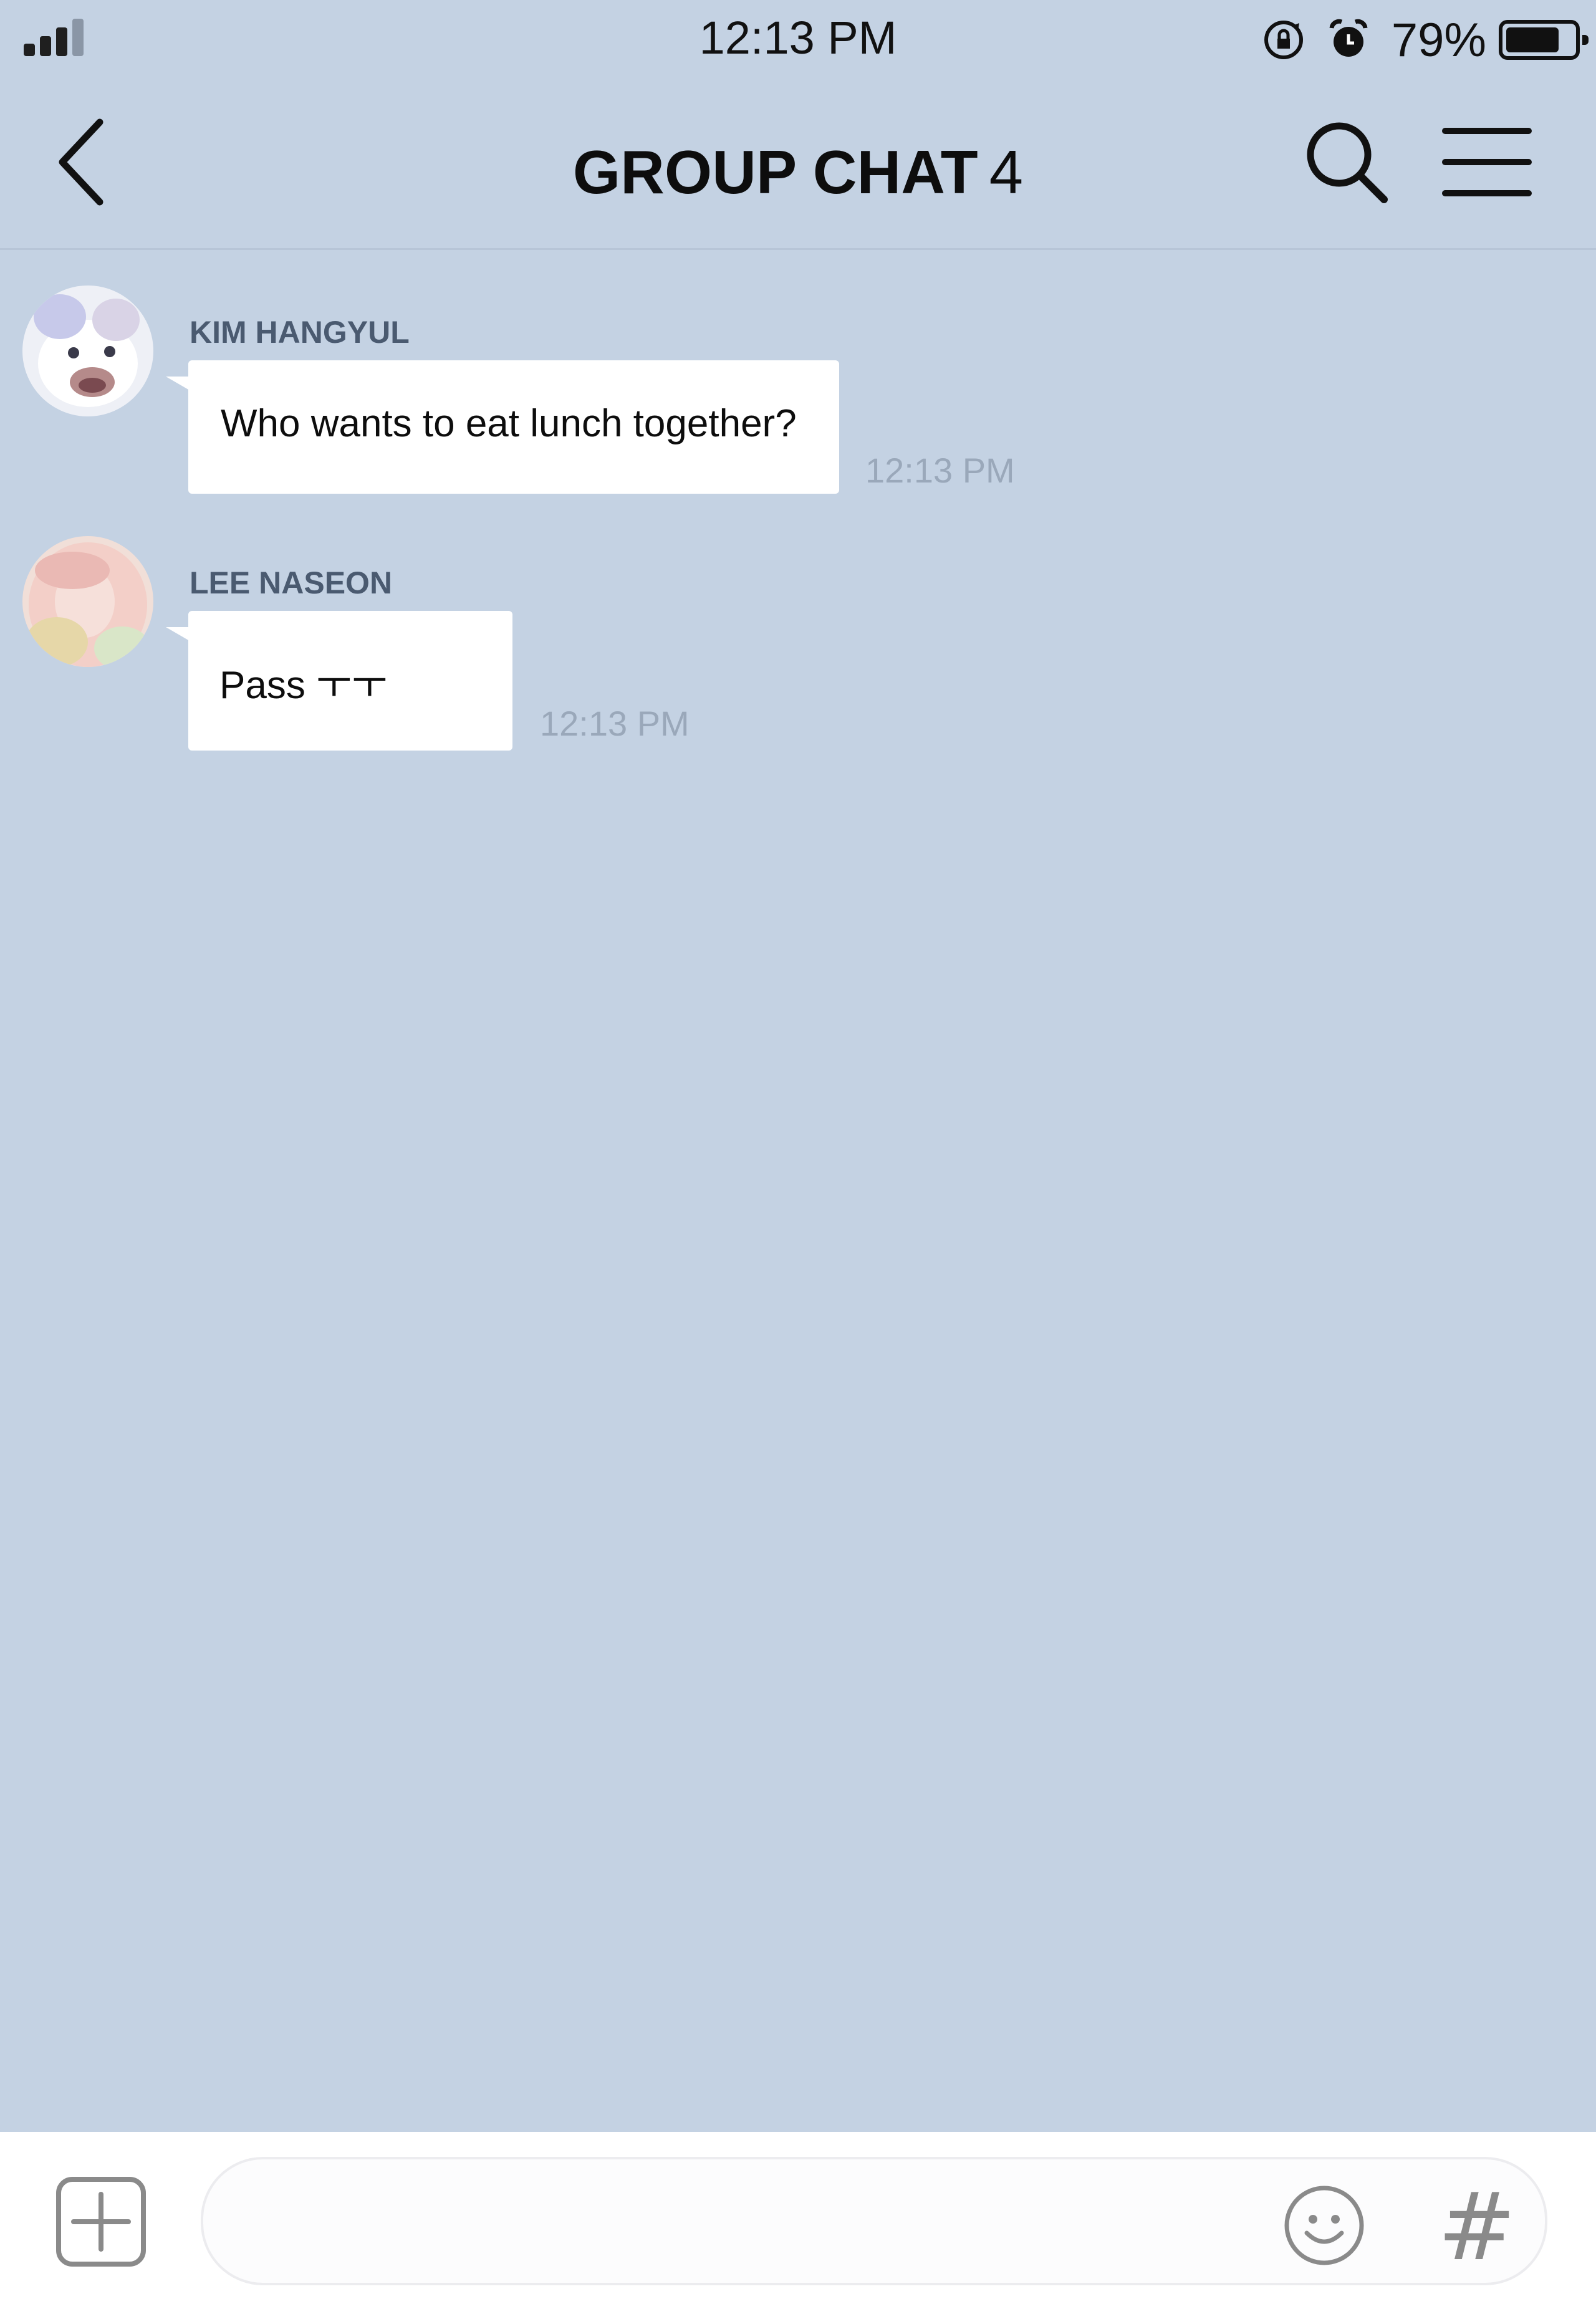 This screenshot has width=1596, height=2304. I want to click on battery-percent: 79%, so click(1438, 40).